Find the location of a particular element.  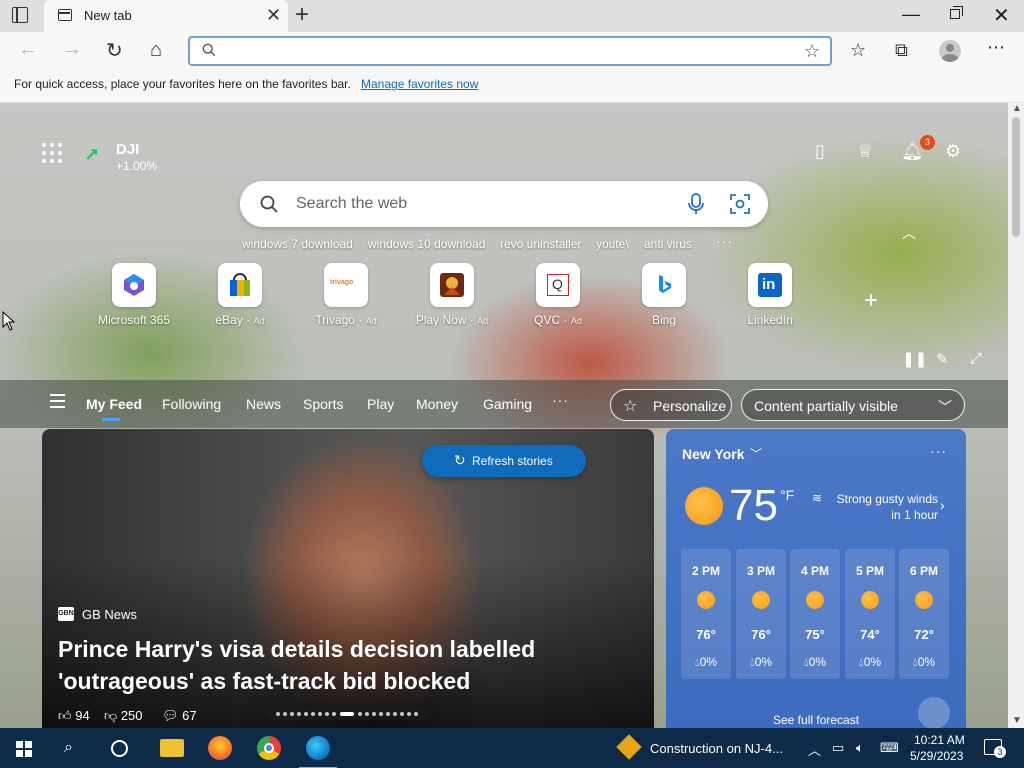

scroll-down-icon: ▼ is located at coordinates (1017, 720).